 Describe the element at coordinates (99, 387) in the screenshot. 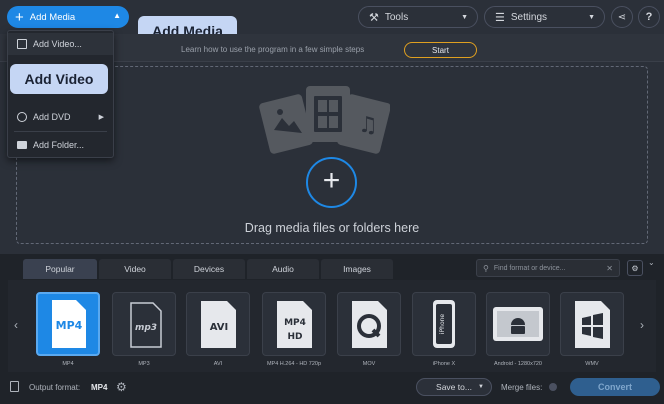

I see `output-format-value: MP4` at that location.